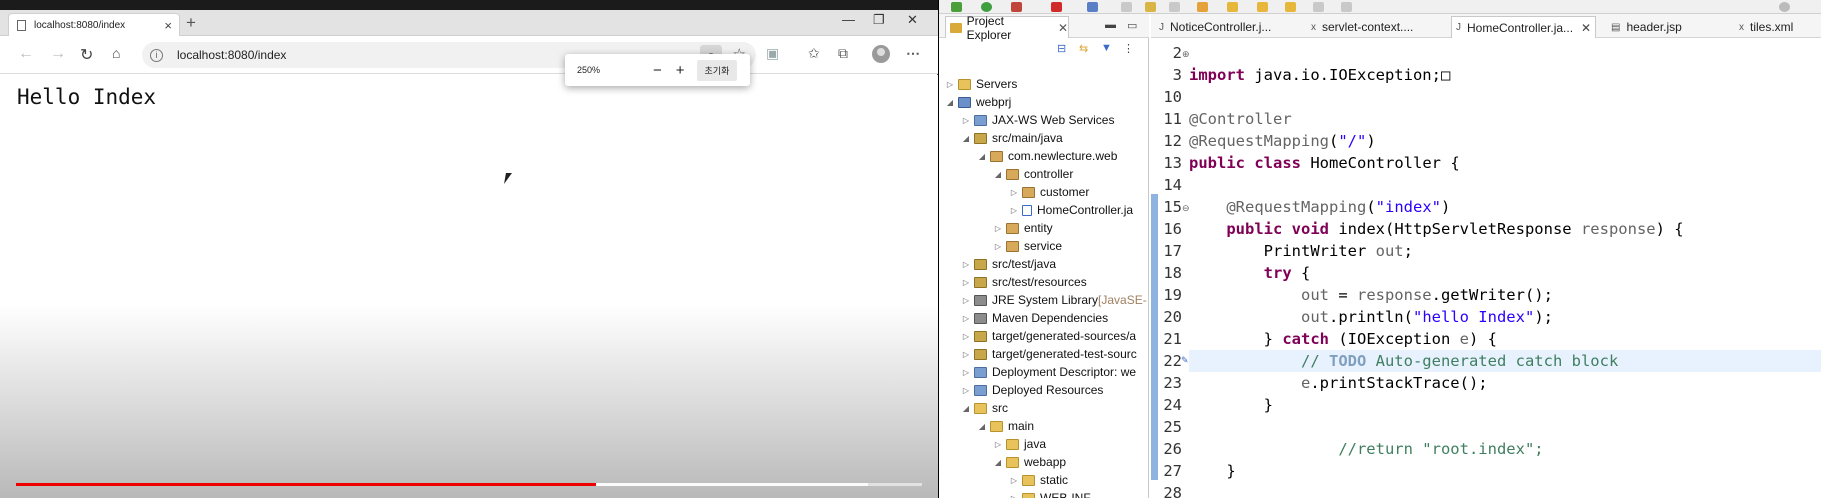 Image resolution: width=1821 pixels, height=498 pixels. I want to click on more-menu-icon: ⋯, so click(913, 53).